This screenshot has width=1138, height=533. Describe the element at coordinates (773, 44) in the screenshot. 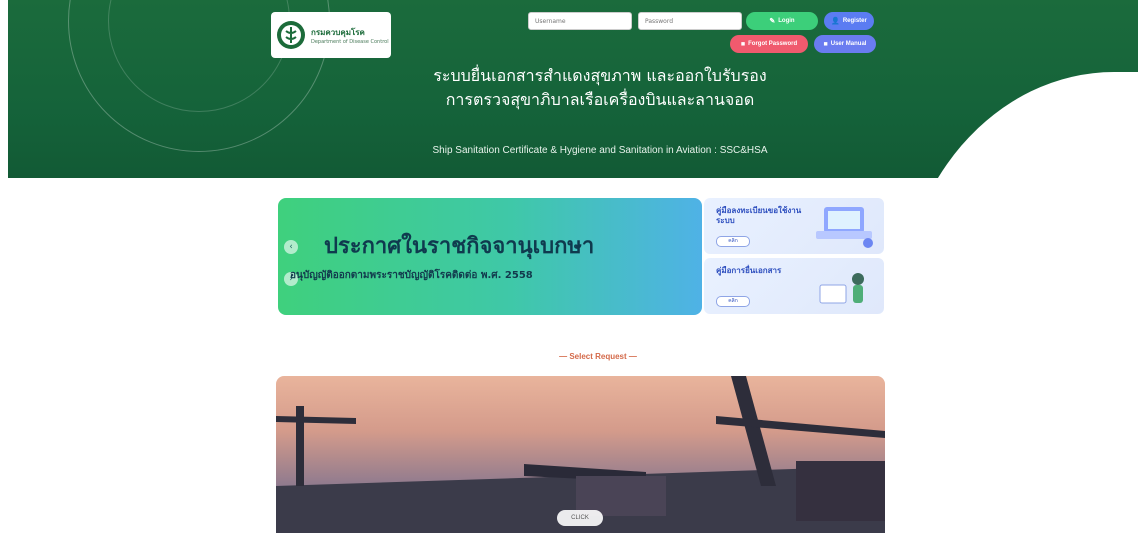

I see `forgot-label: Forgot Password` at that location.